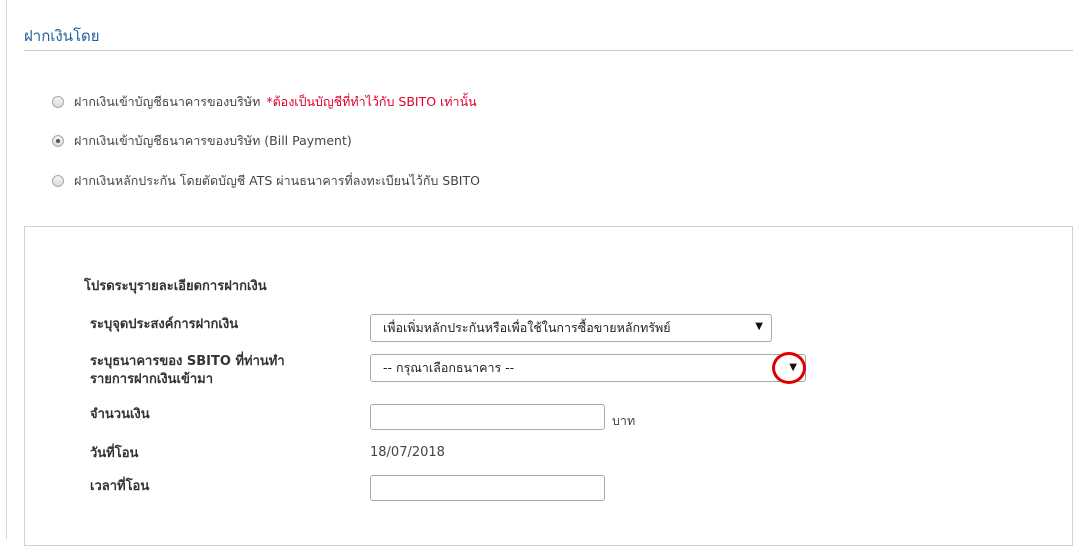 This screenshot has width=1079, height=546. What do you see at coordinates (164, 324) in the screenshot?
I see `purpose-label: ระบุจุดประสงค์การฝากเงิน` at bounding box center [164, 324].